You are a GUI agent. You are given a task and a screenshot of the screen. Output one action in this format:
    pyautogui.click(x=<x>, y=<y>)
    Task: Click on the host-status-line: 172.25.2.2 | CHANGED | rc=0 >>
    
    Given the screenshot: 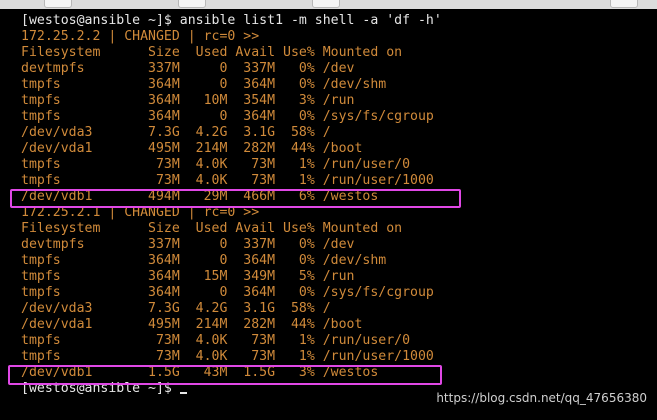 What is the action you would take?
    pyautogui.click(x=140, y=36)
    